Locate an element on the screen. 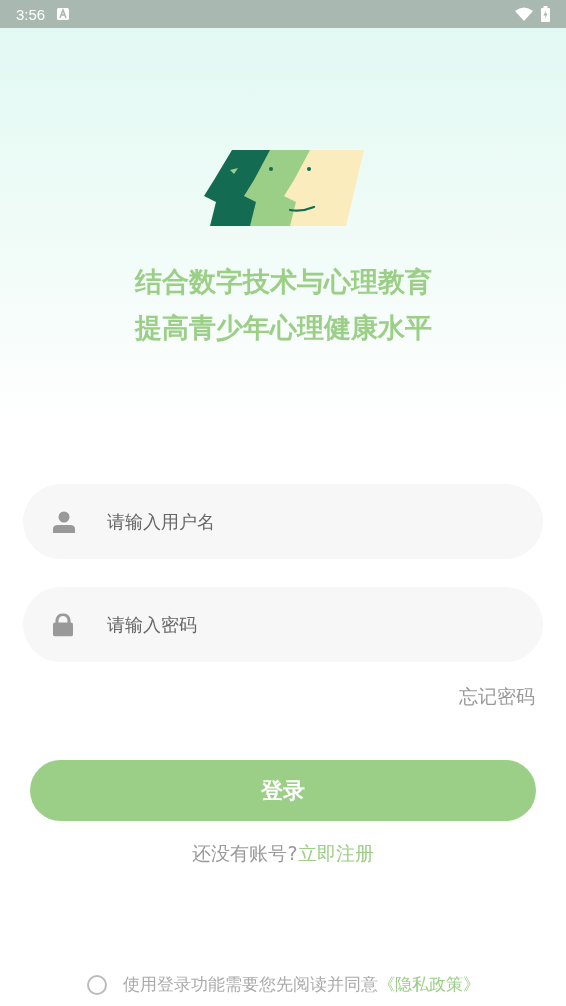 The height and width of the screenshot is (1006, 566). agreement-checkbox is located at coordinates (96, 984).